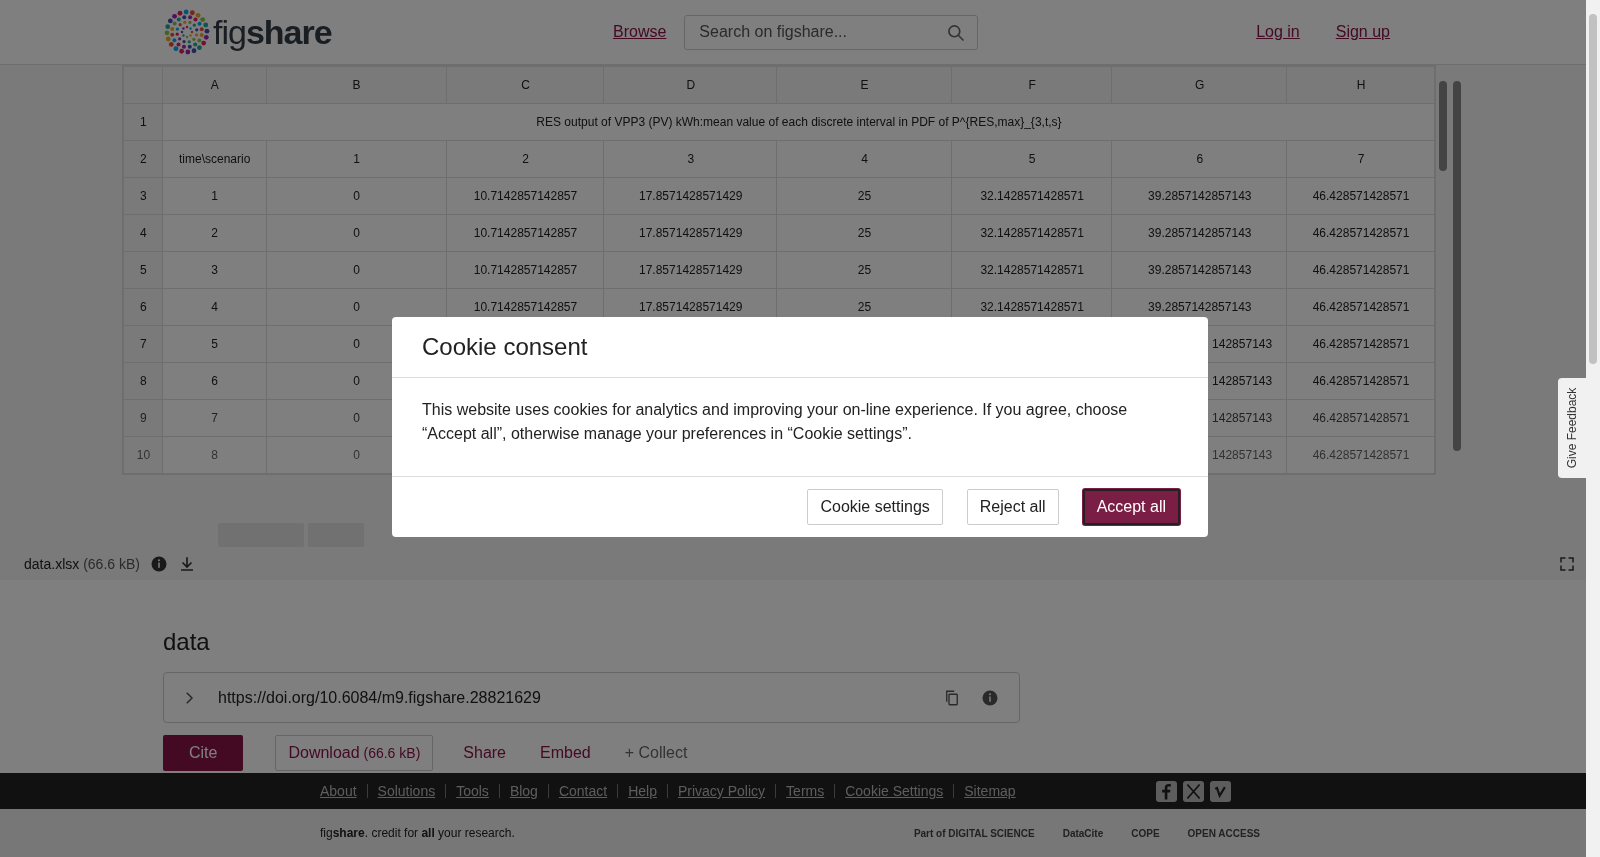 The image size is (1600, 857). Describe the element at coordinates (1166, 791) in the screenshot. I see `facebook-icon` at that location.